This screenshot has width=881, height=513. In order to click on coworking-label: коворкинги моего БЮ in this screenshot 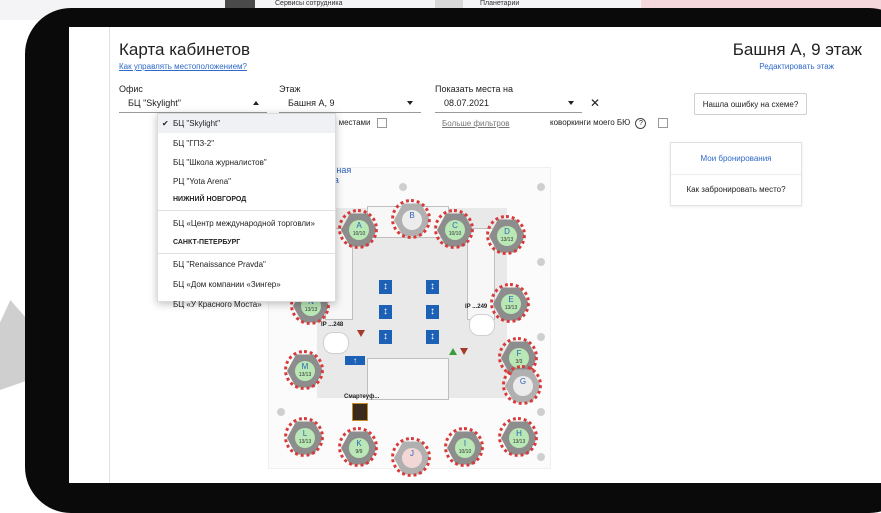, I will do `click(590, 123)`.